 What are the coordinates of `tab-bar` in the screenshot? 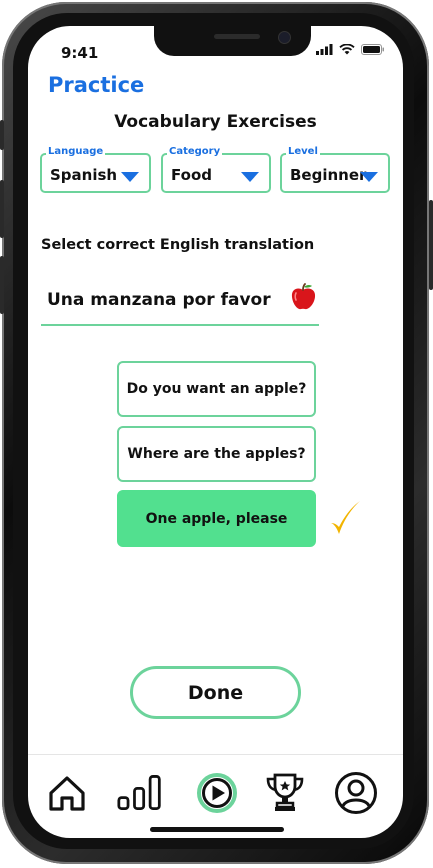 It's located at (215, 796).